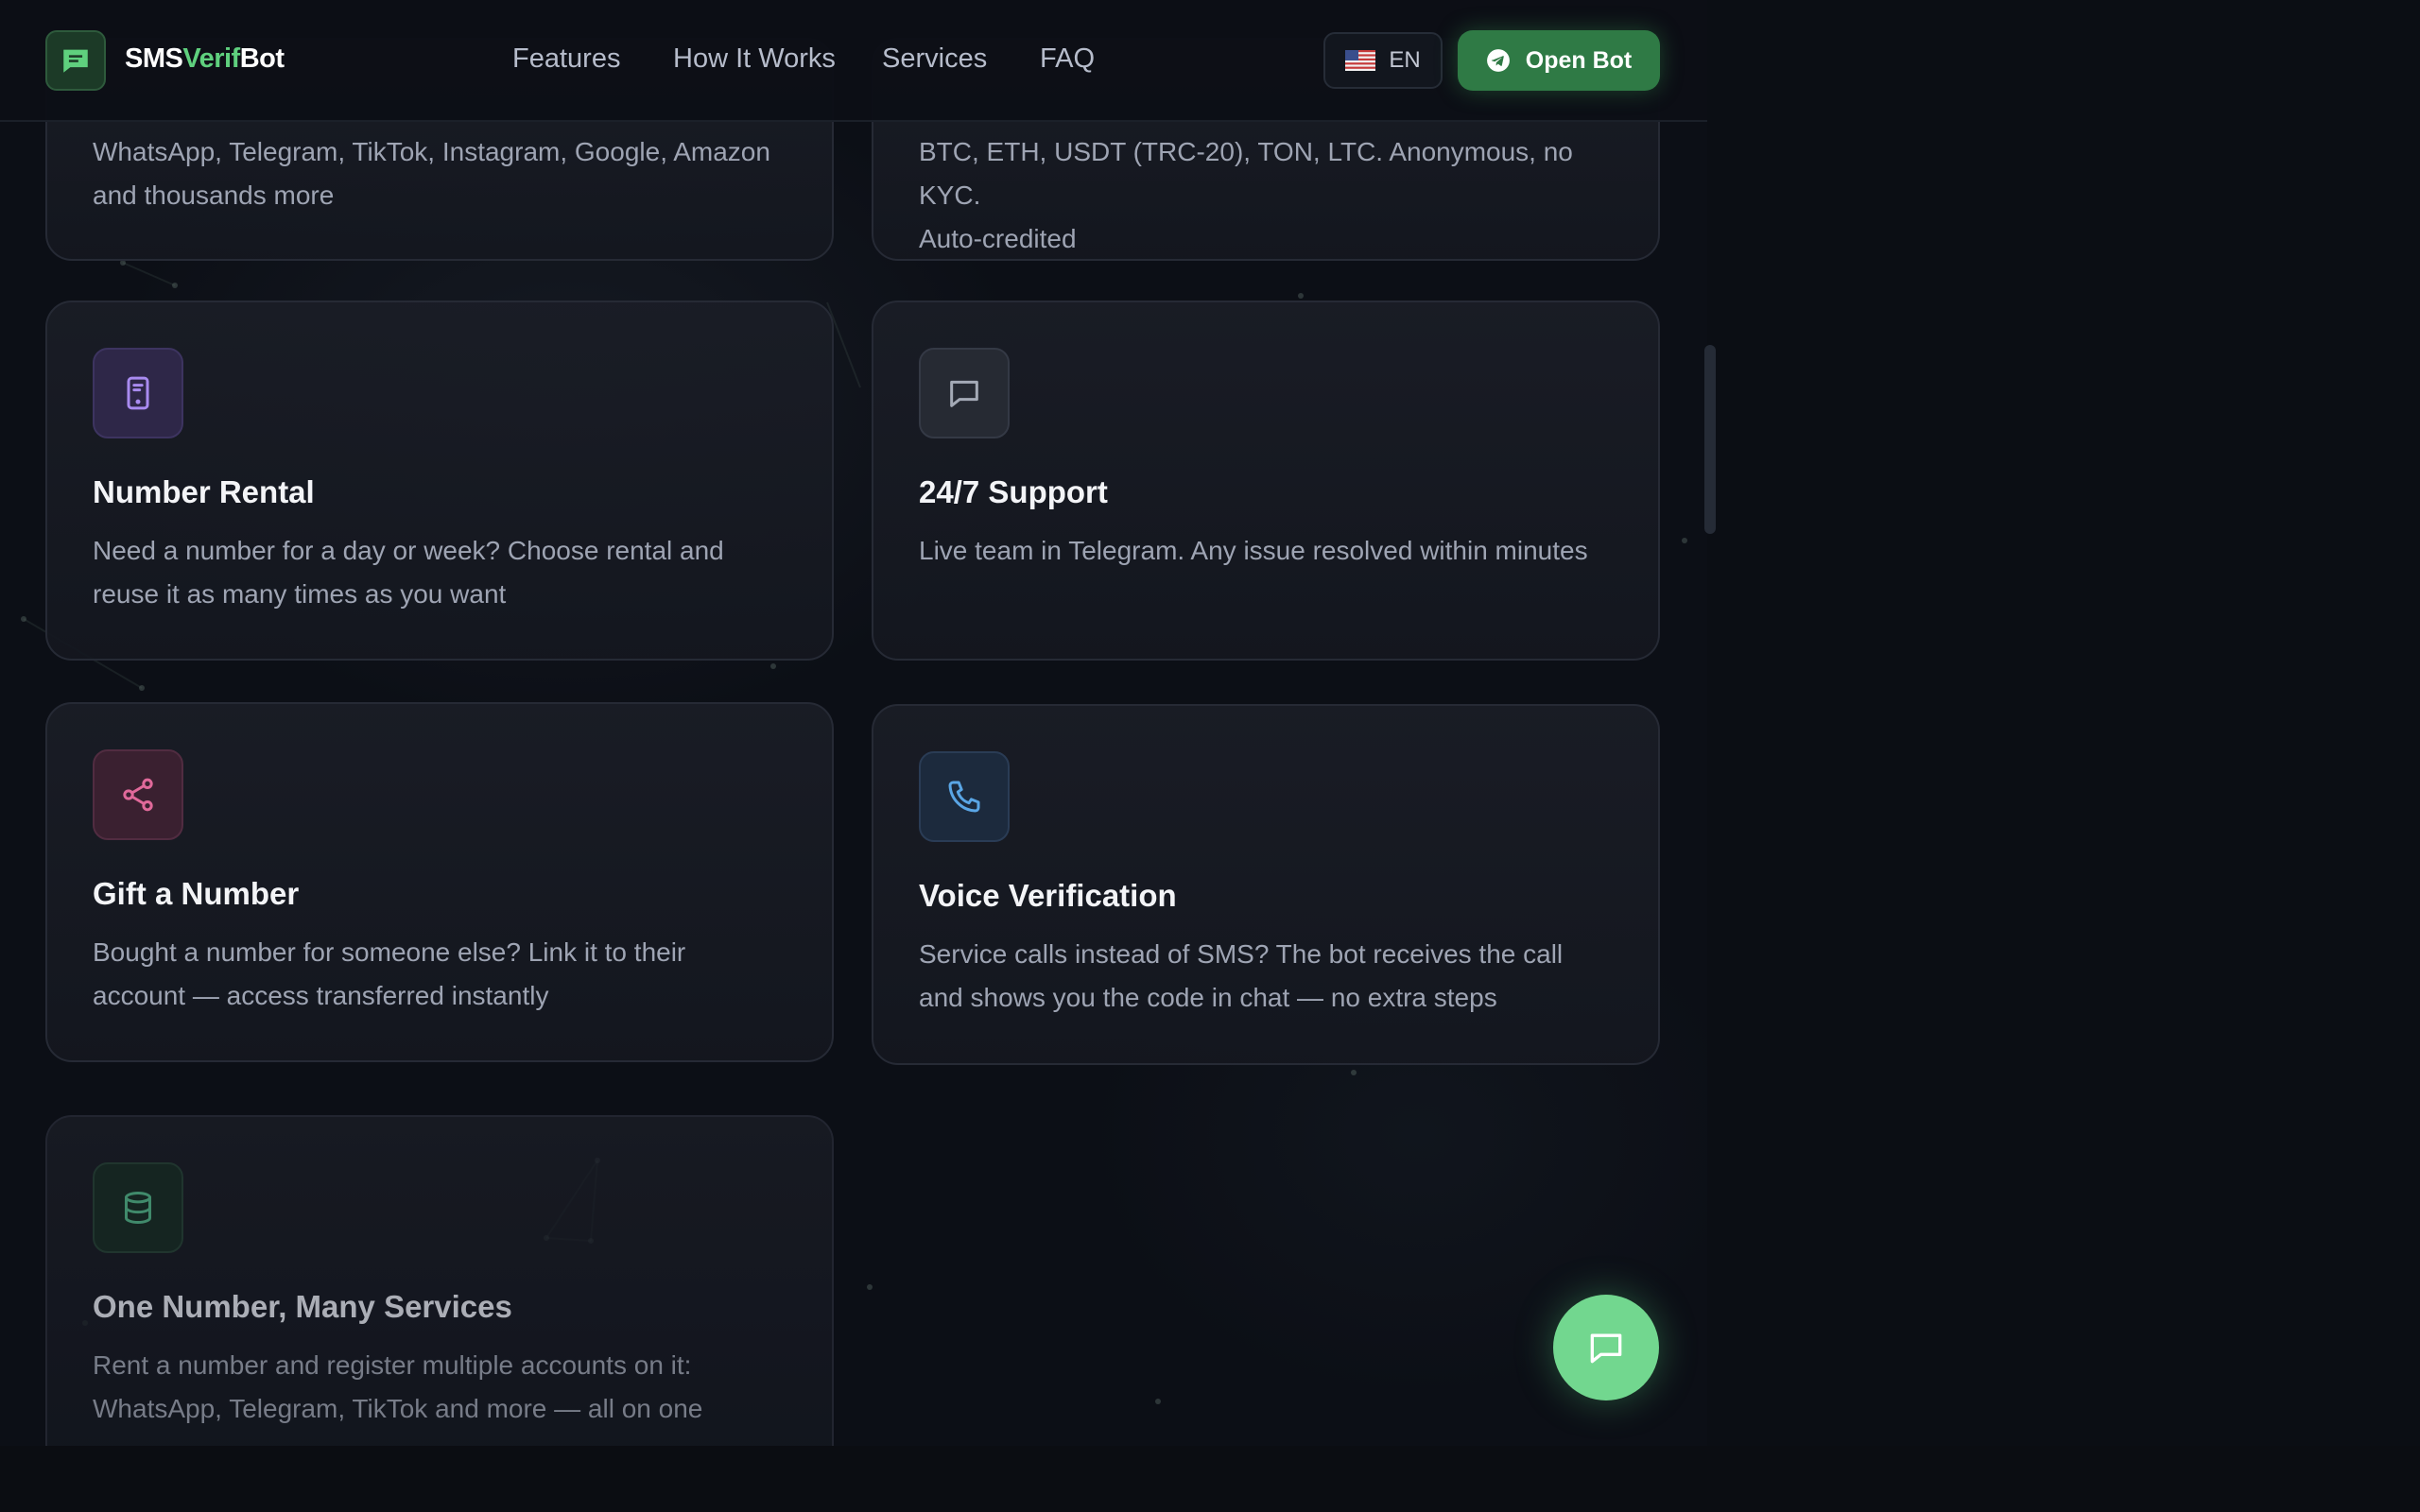 The image size is (2420, 1512). Describe the element at coordinates (964, 796) in the screenshot. I see `phone-call-icon` at that location.